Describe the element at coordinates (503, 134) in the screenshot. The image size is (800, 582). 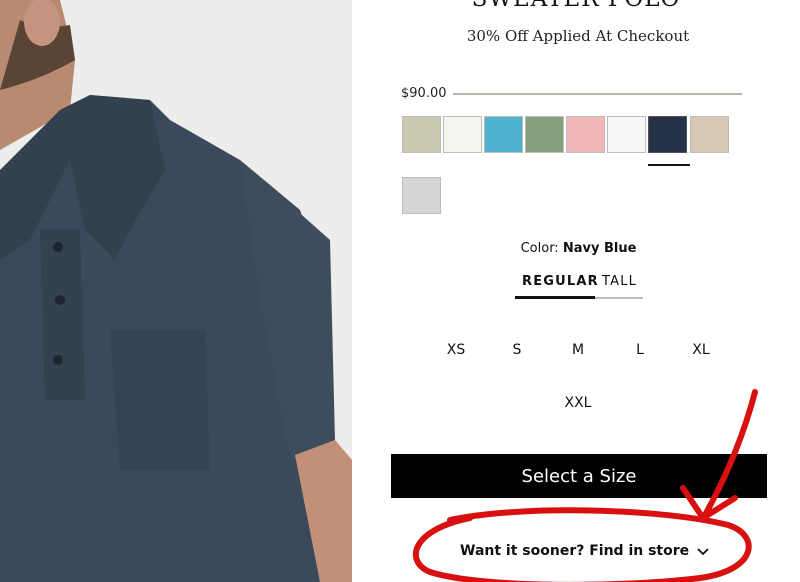
I see `swatch-teal` at that location.